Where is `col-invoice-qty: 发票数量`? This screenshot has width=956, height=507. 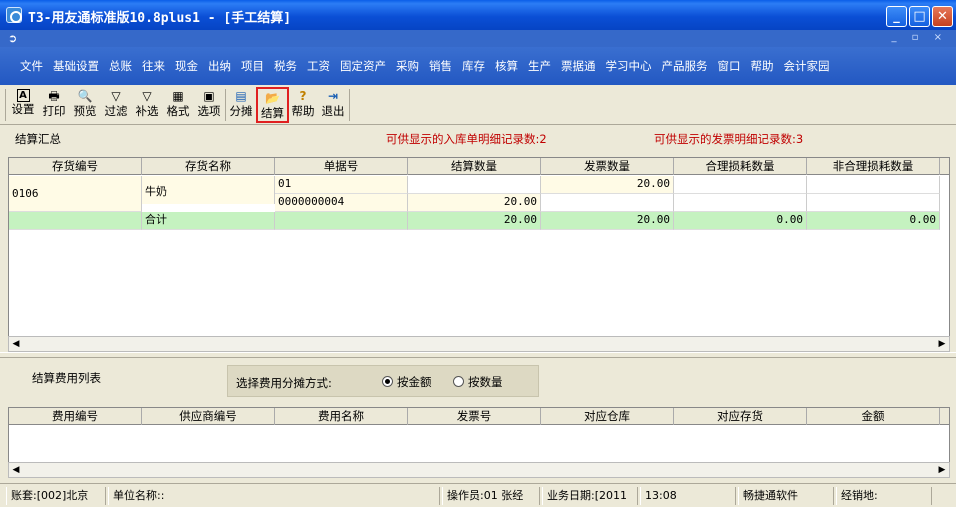 col-invoice-qty: 发票数量 is located at coordinates (607, 166).